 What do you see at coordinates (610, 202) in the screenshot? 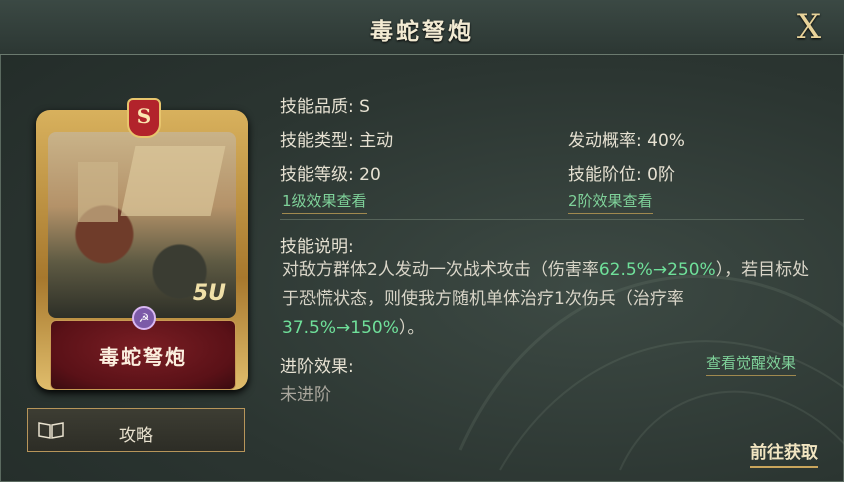
I see `tier2-effect-link: 2阶效果查看` at bounding box center [610, 202].